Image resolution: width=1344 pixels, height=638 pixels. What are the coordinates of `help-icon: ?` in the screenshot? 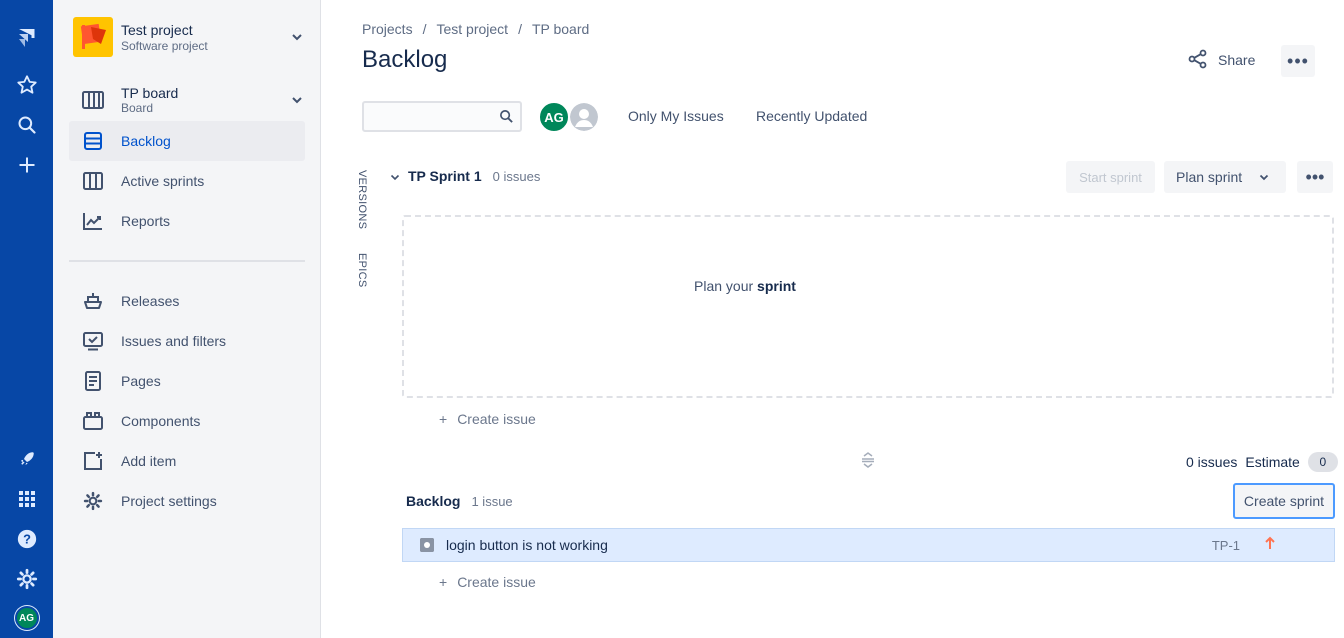 It's located at (26, 539).